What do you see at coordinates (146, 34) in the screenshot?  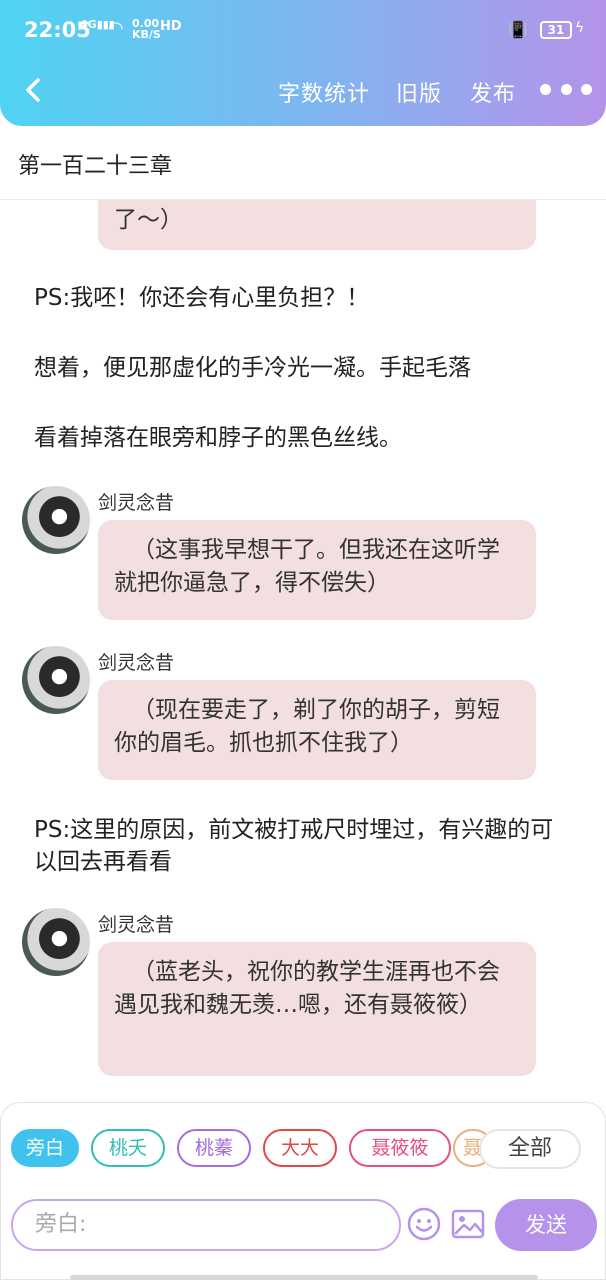 I see `net-speed-unit: KB/S` at bounding box center [146, 34].